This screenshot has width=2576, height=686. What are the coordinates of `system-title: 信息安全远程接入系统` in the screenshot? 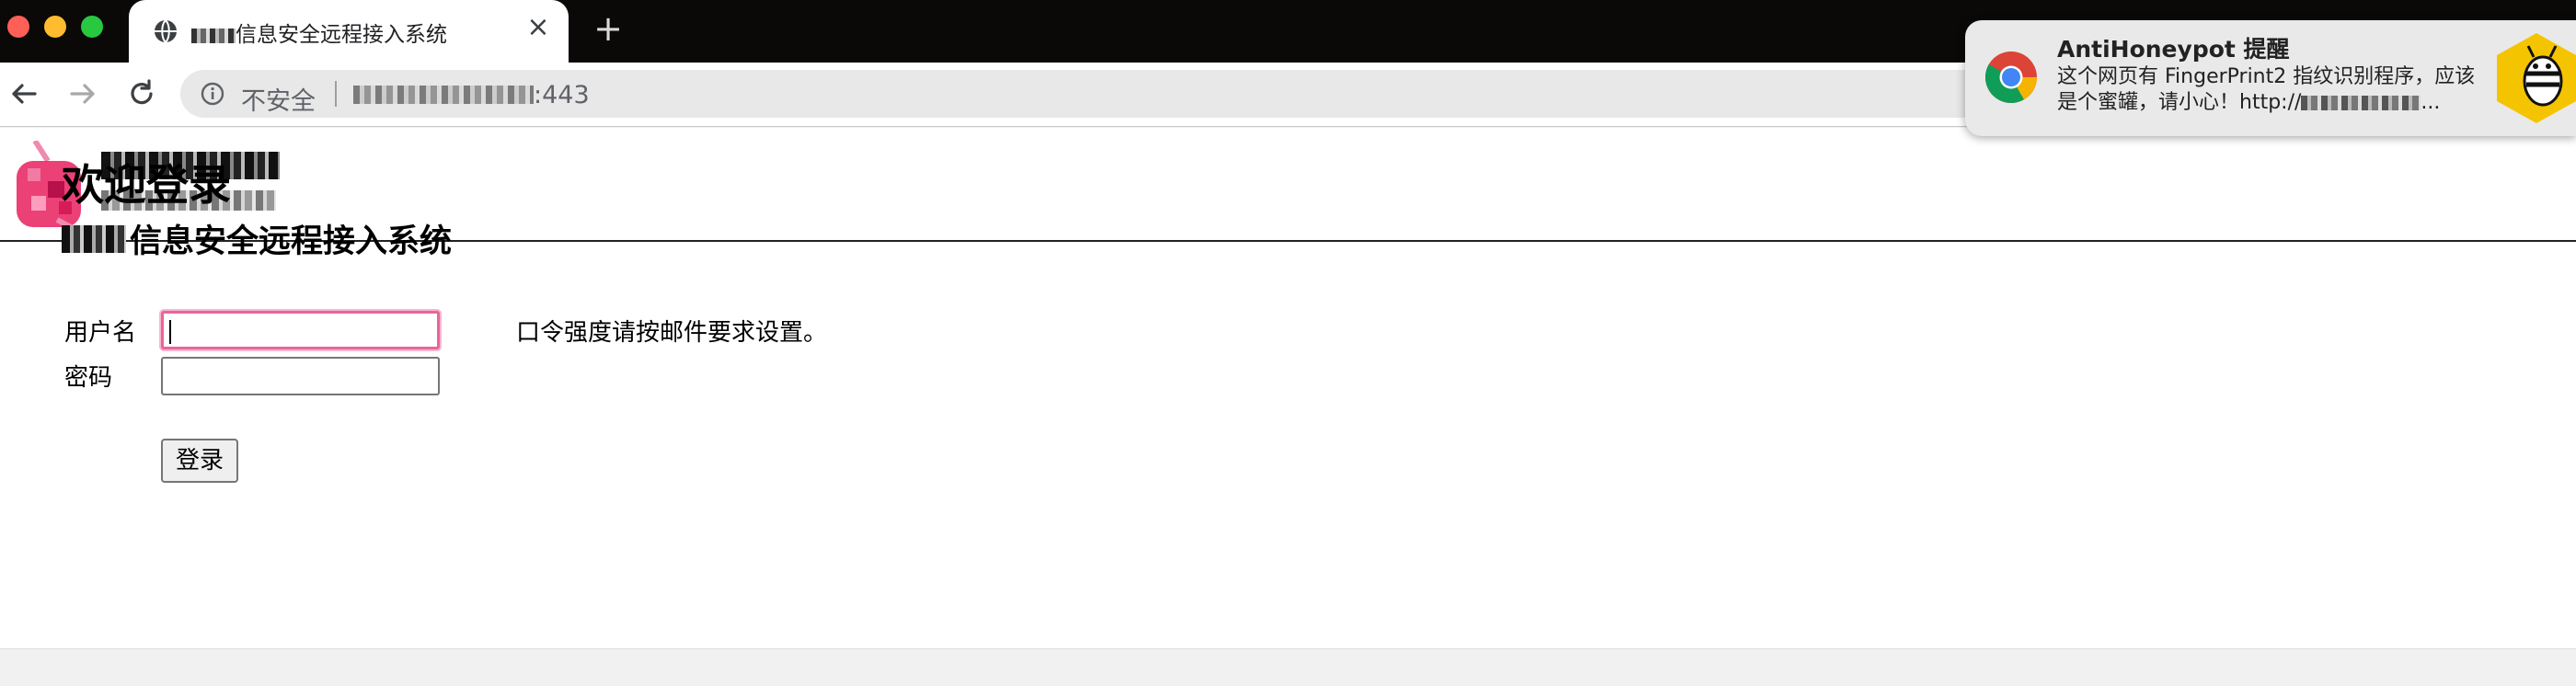 It's located at (291, 241).